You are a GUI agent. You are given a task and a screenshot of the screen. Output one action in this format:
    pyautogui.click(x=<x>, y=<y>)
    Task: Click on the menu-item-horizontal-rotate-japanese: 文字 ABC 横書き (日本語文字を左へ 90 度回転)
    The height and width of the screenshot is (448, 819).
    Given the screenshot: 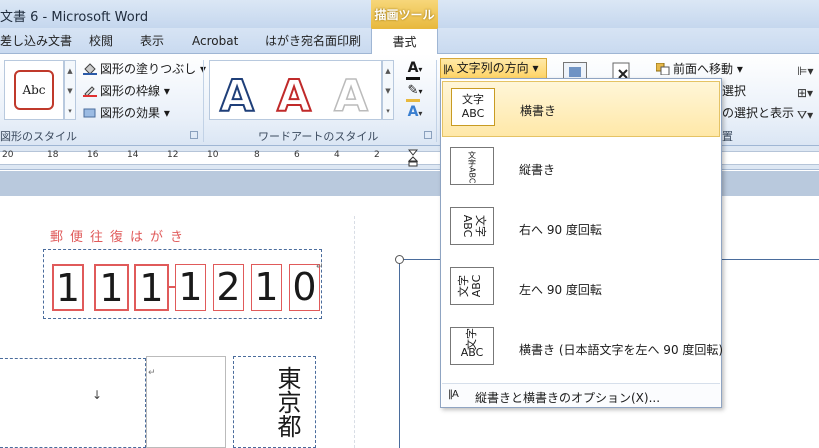 What is the action you would take?
    pyautogui.click(x=583, y=349)
    